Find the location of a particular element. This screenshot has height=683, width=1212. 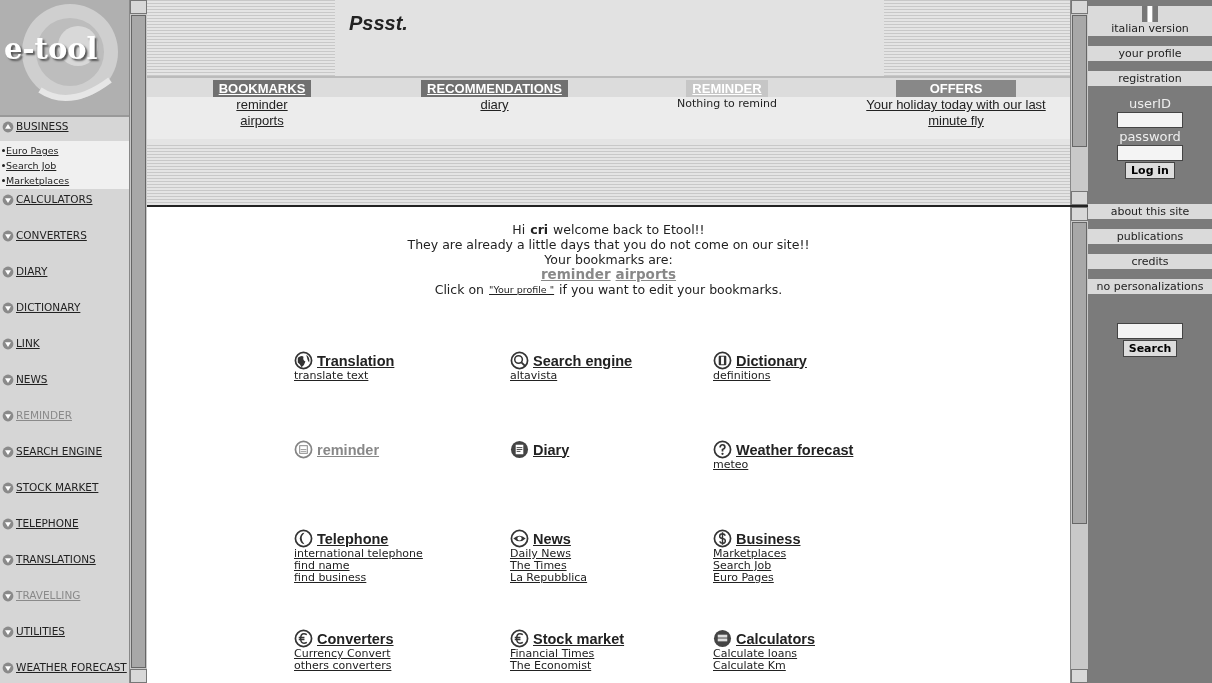

menu-button: italian version is located at coordinates (1150, 21).